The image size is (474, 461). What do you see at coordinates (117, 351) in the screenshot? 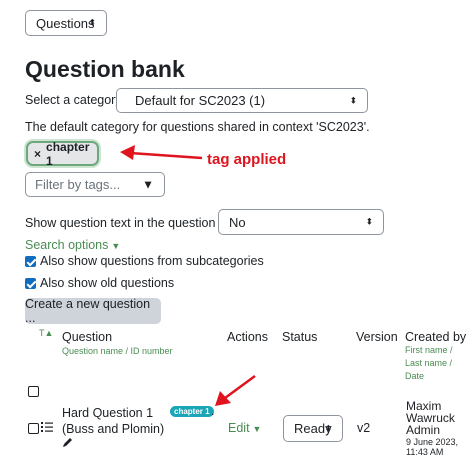
I see `question-sort-links: Question name / ID number` at bounding box center [117, 351].